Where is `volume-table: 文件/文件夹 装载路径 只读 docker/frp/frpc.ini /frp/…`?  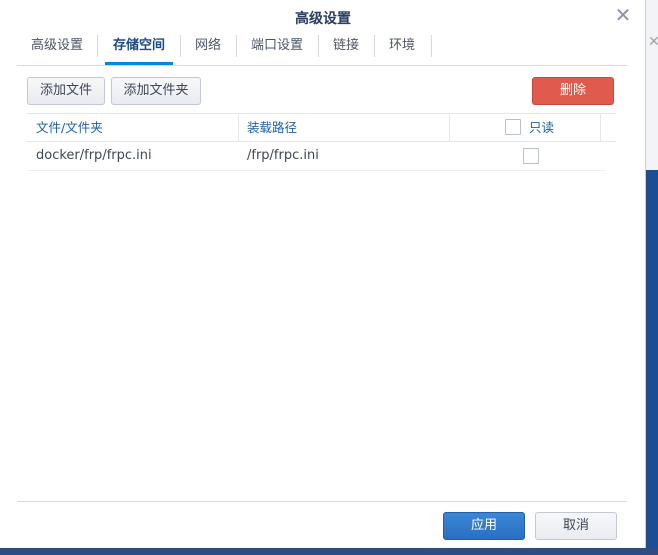
volume-table: 文件/文件夹 装载路径 只读 docker/frp/frpc.ini /frp/… is located at coordinates (321, 142).